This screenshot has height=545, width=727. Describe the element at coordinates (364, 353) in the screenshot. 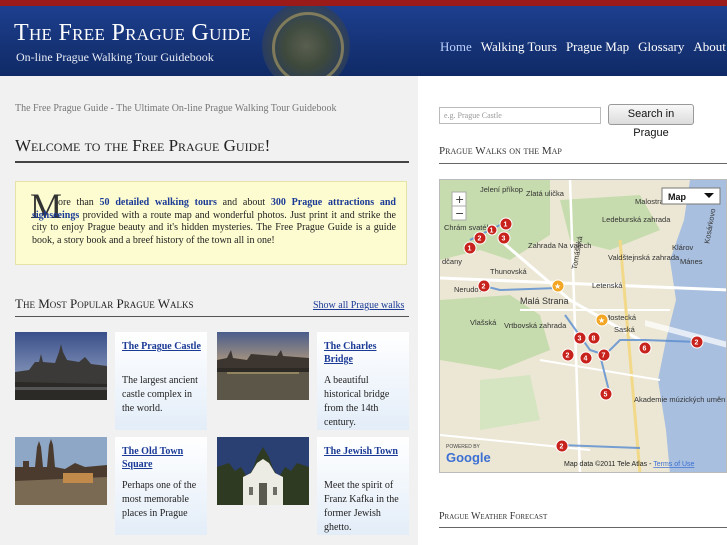

I see `walk-title: The Charles Bridge` at that location.